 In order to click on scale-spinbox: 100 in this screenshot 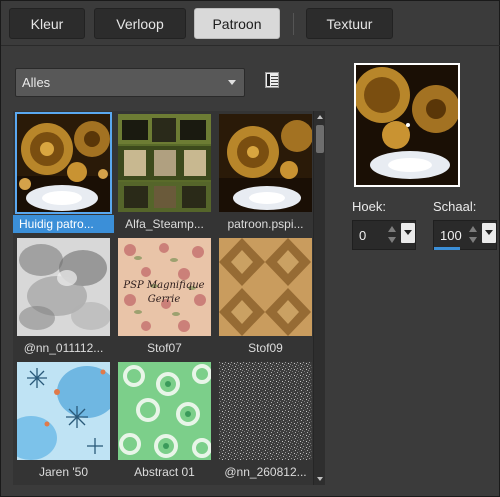, I will do `click(465, 235)`.